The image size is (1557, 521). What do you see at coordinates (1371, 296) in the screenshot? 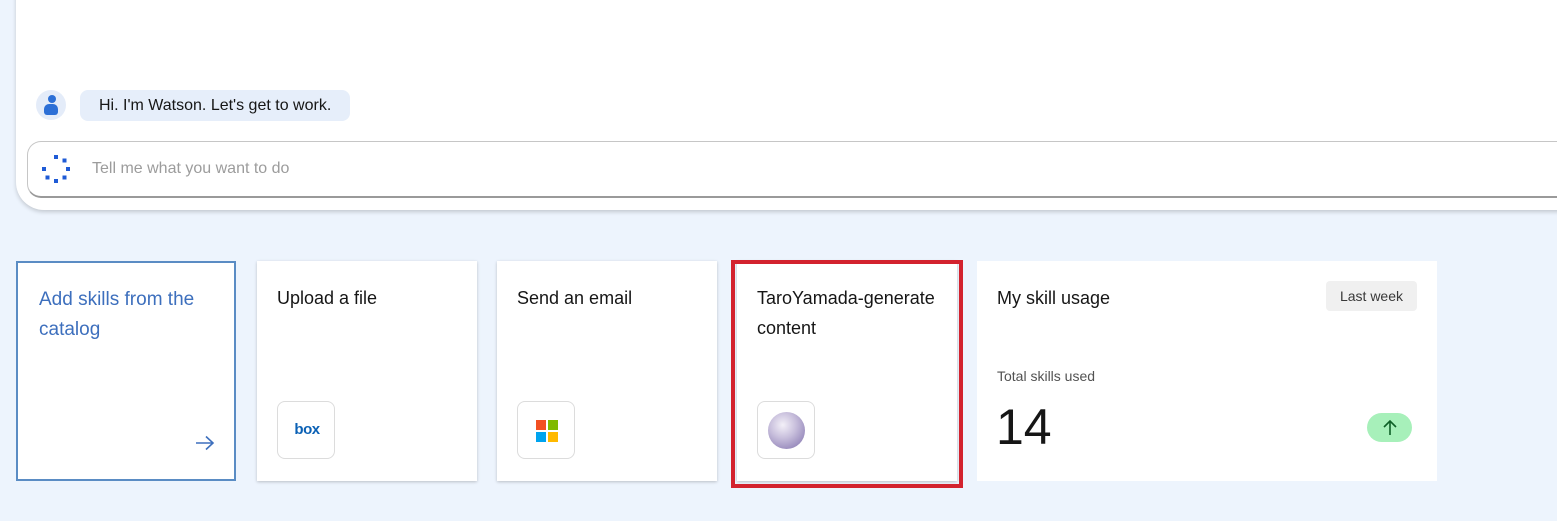
I see `period-badge: Last week` at bounding box center [1371, 296].